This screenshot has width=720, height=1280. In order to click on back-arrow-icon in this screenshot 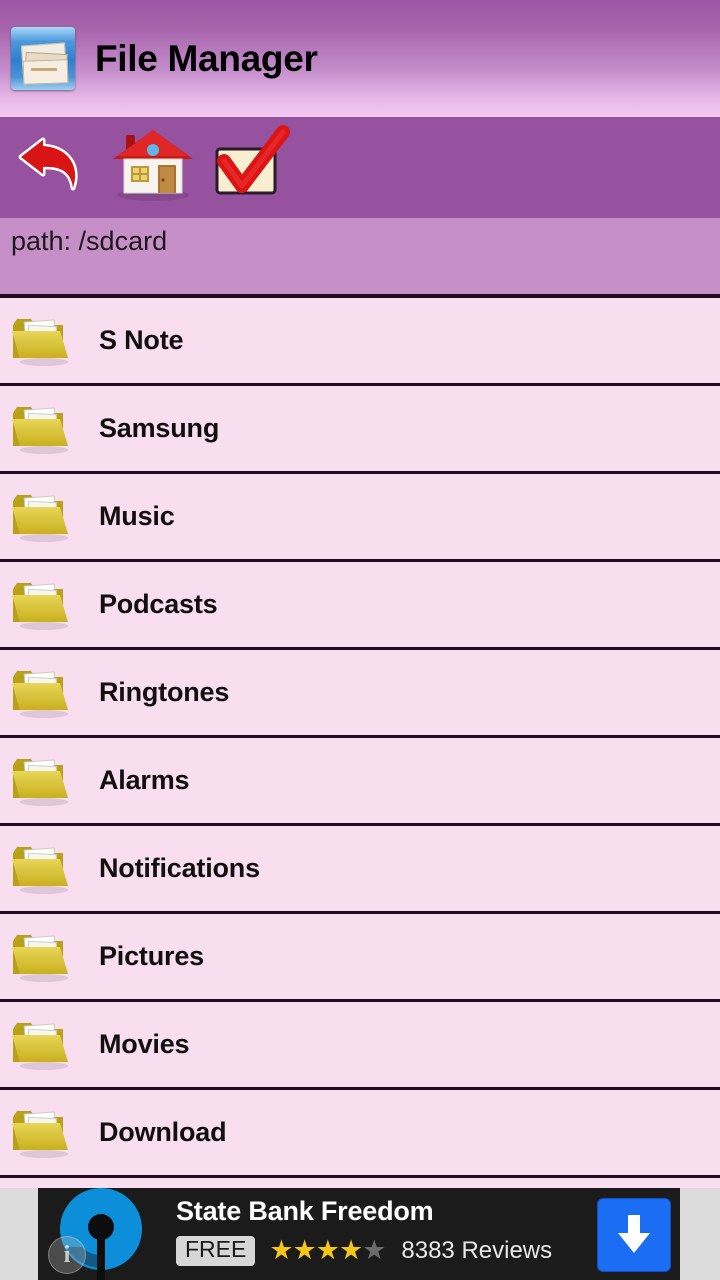, I will do `click(48, 164)`.